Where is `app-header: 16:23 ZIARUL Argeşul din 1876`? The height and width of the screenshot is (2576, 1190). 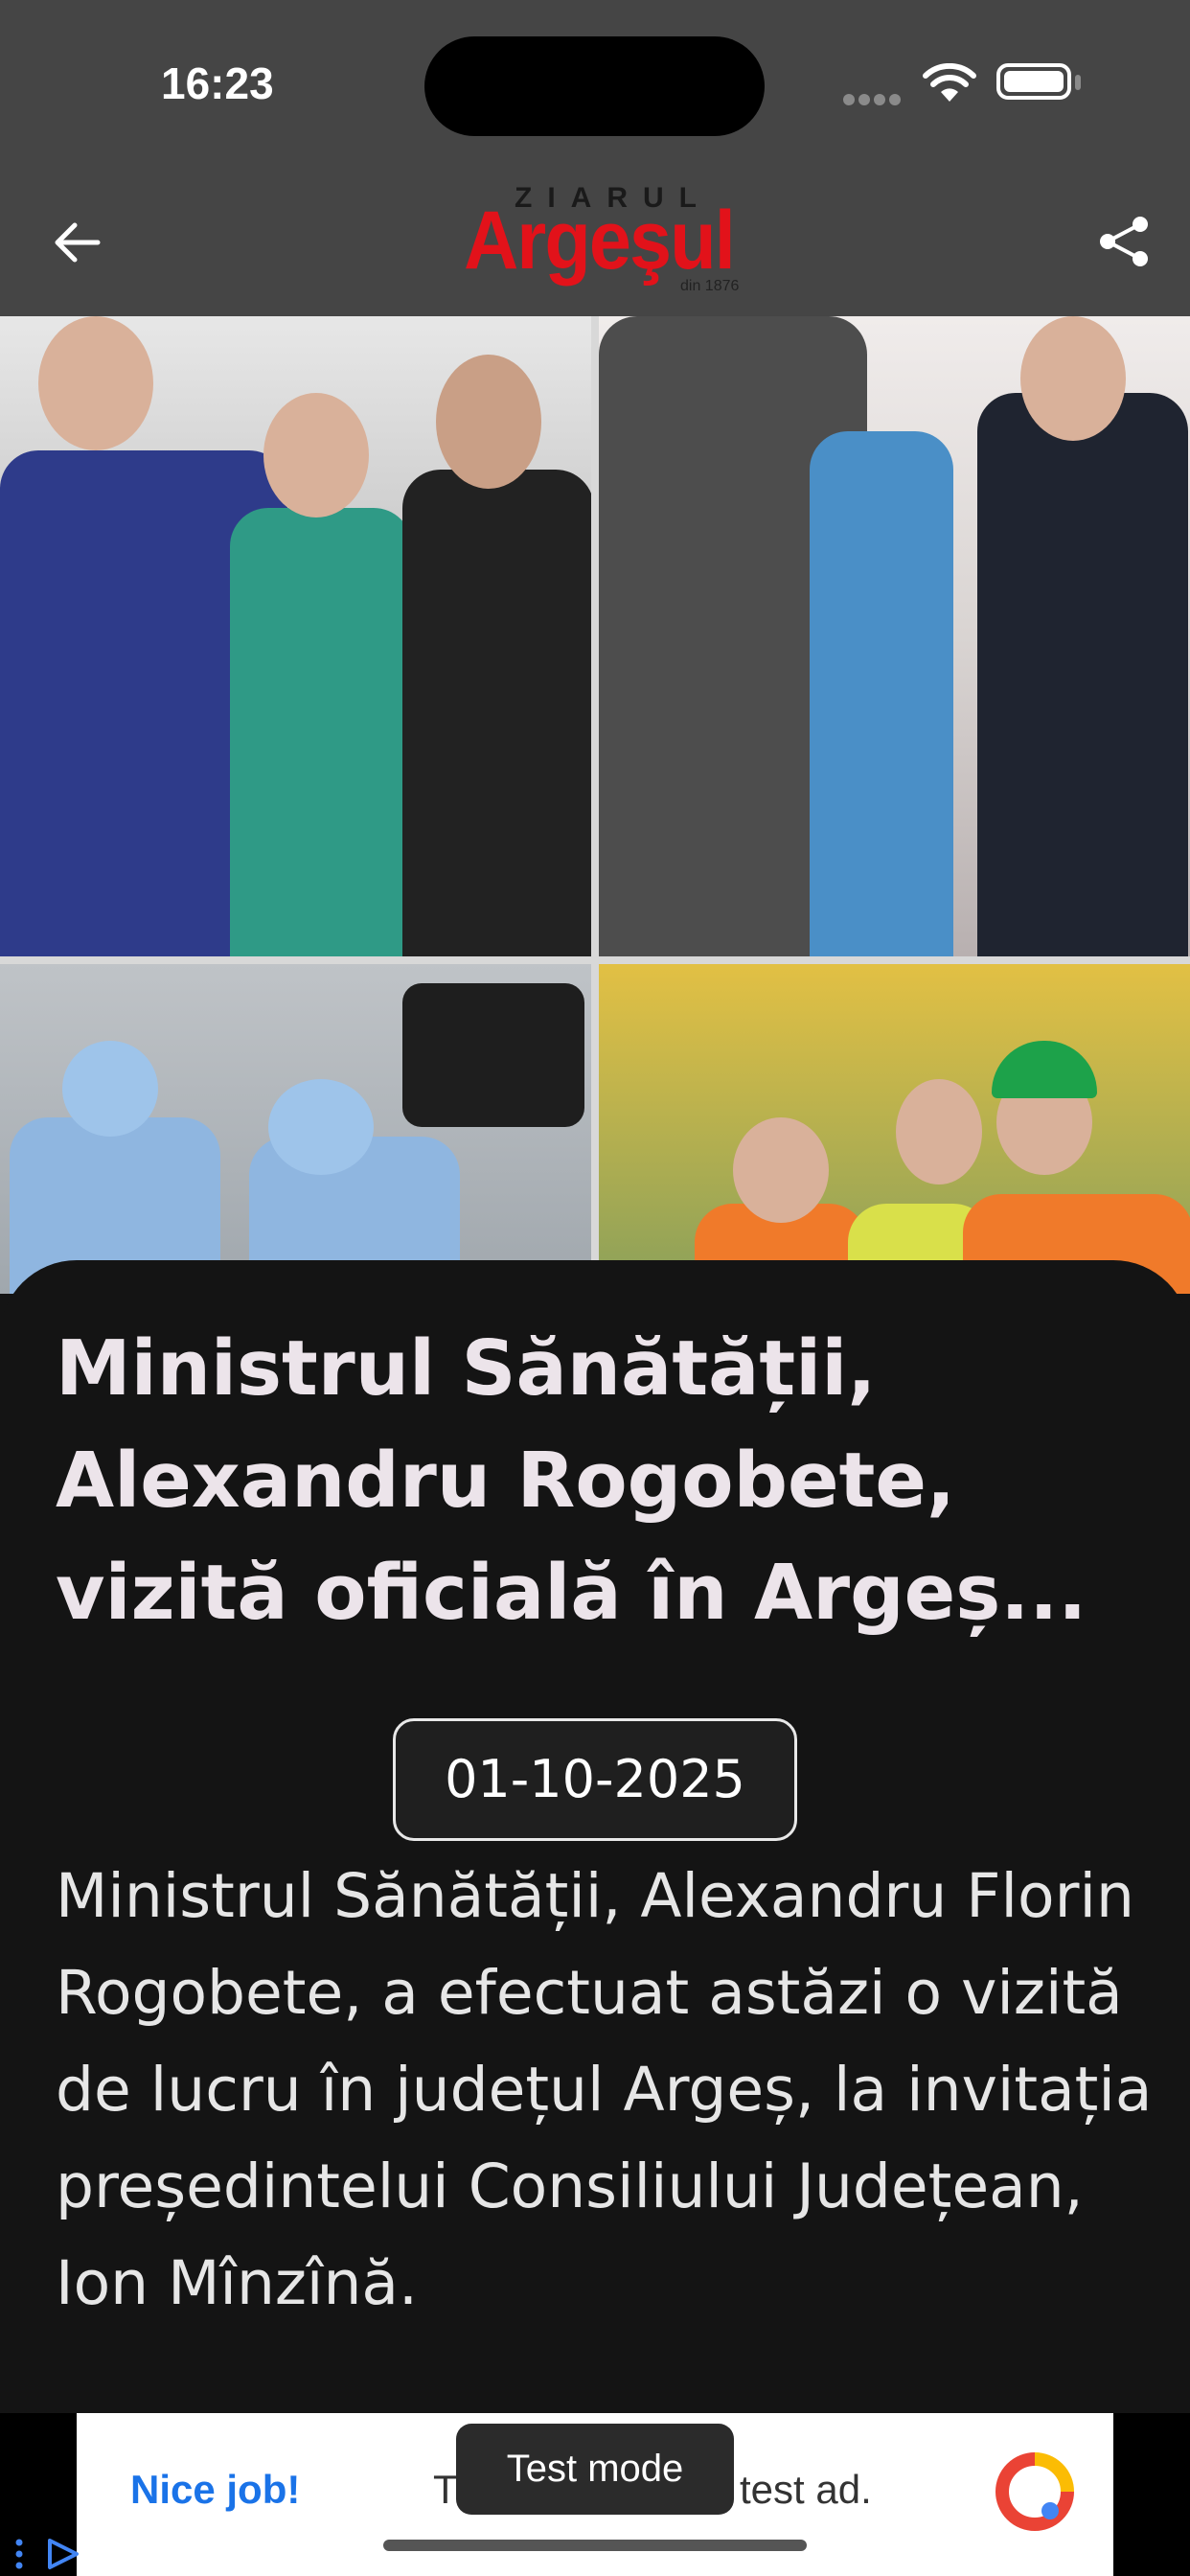
app-header: 16:23 ZIARUL Argeşul din 1876 is located at coordinates (595, 158).